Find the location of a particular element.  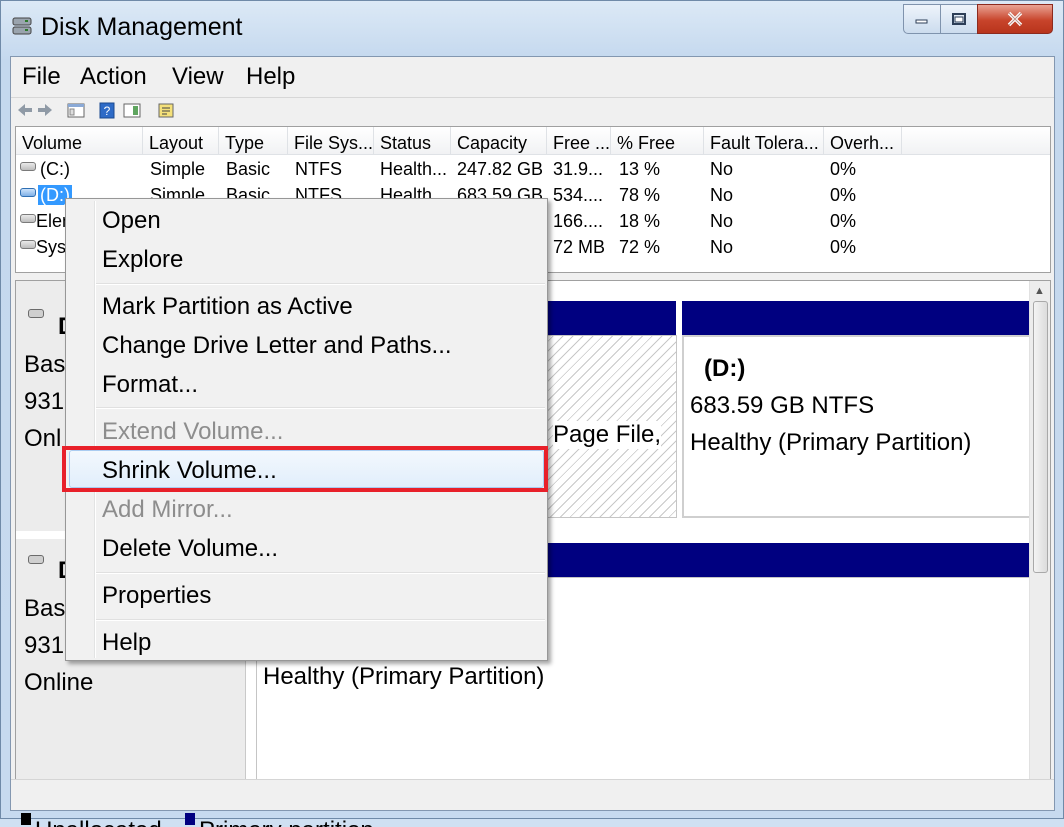

disk-management-icon is located at coordinates (22, 26).